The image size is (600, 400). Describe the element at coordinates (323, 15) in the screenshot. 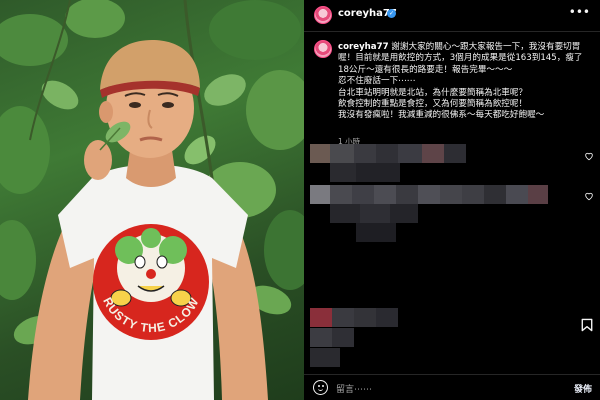

I see `author-avatar` at that location.